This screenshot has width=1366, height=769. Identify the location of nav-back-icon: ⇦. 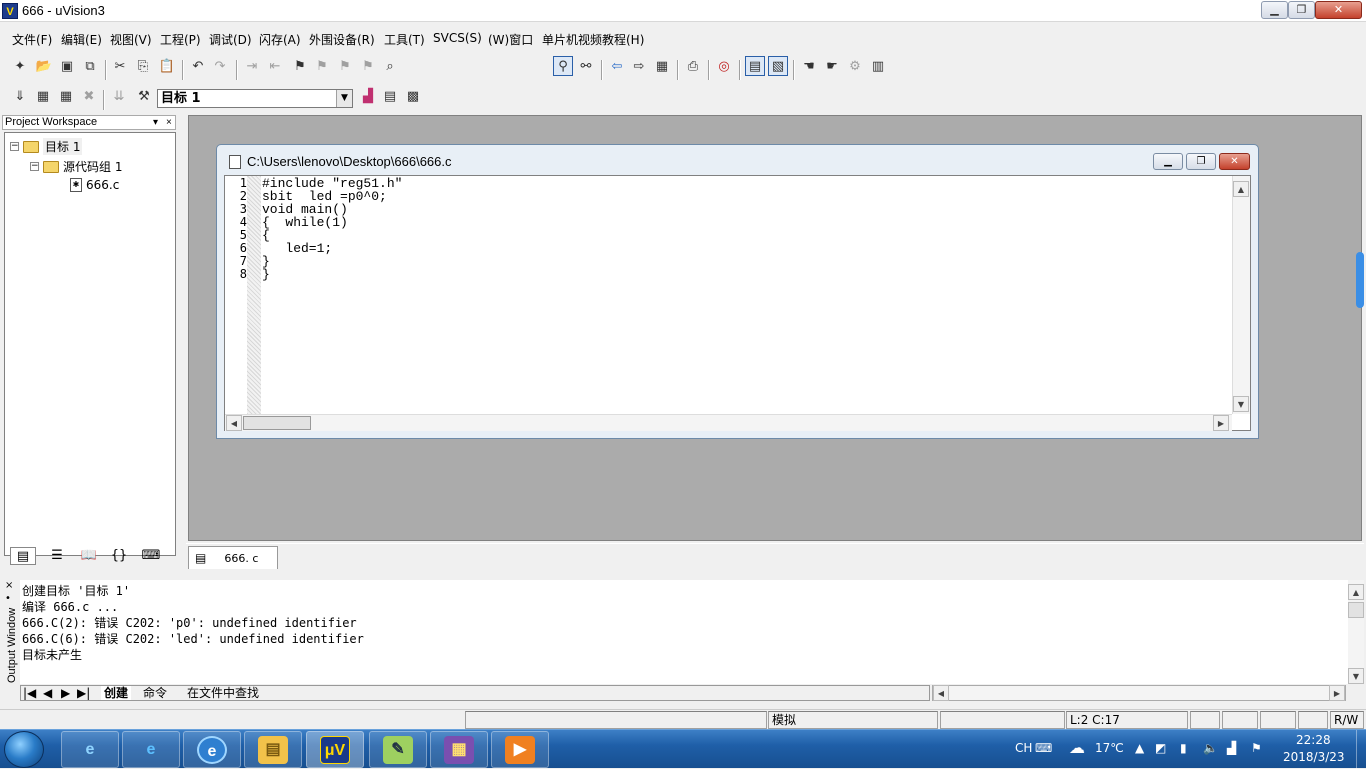
(617, 66).